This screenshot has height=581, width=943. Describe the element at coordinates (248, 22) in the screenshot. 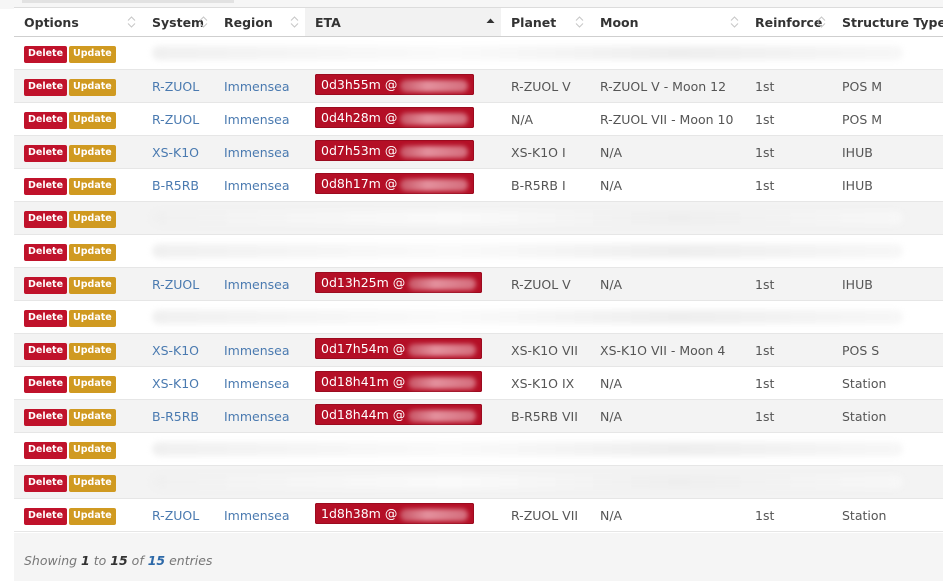

I see `column-header-label: Region` at that location.